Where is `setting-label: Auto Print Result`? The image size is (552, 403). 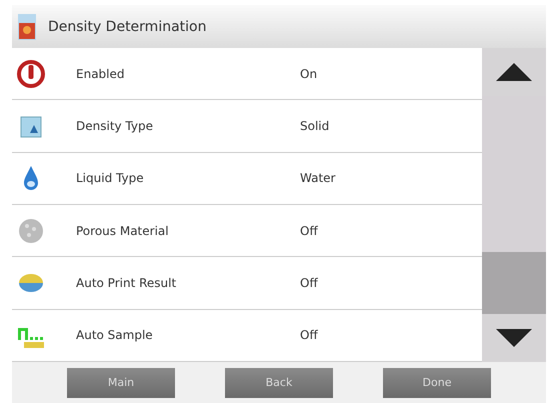 setting-label: Auto Print Result is located at coordinates (127, 283).